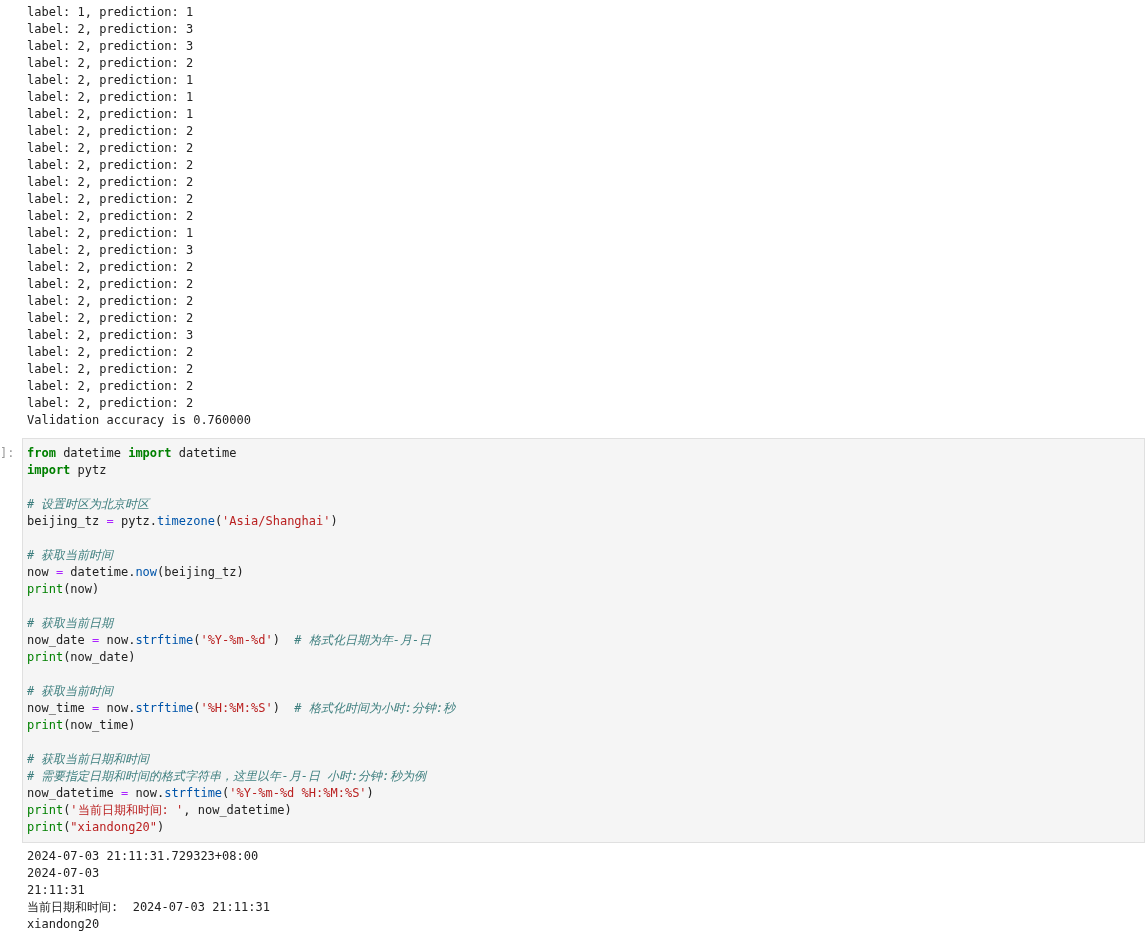 This screenshot has height=940, width=1145. I want to click on output-line: xiandong20, so click(63, 924).